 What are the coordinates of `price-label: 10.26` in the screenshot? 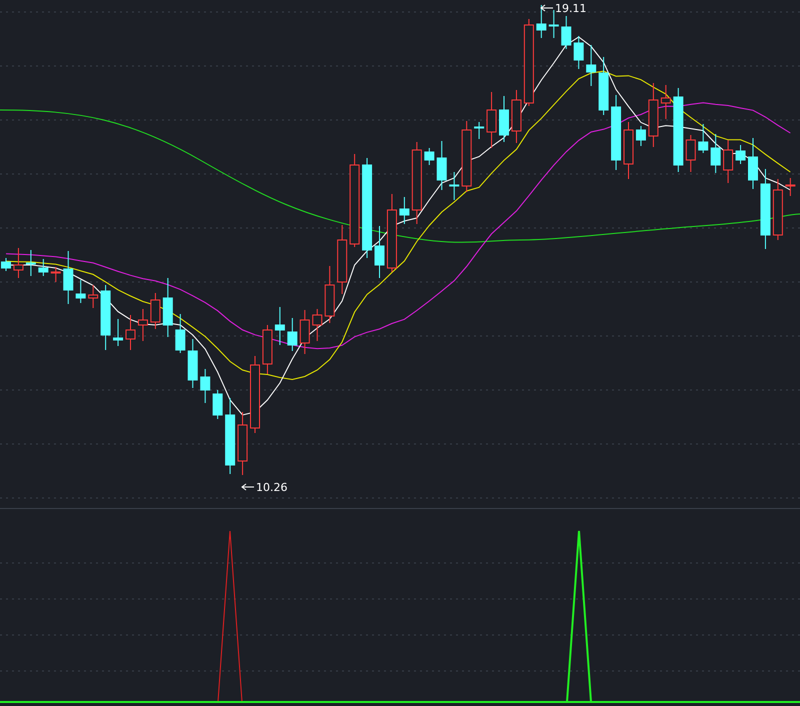 It's located at (272, 487).